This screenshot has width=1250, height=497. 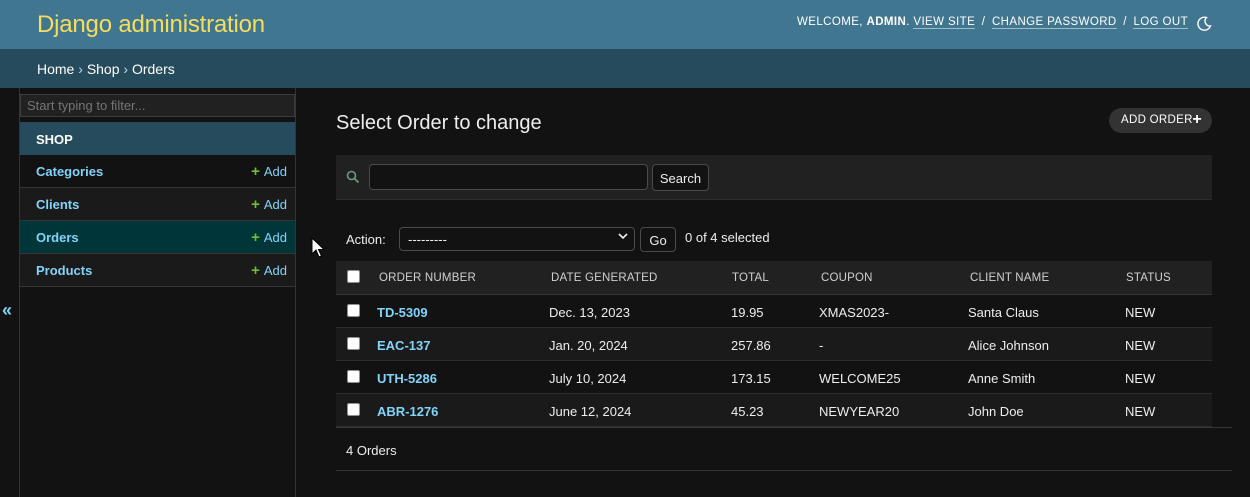 What do you see at coordinates (784, 449) in the screenshot?
I see `paginator: 4 Orders` at bounding box center [784, 449].